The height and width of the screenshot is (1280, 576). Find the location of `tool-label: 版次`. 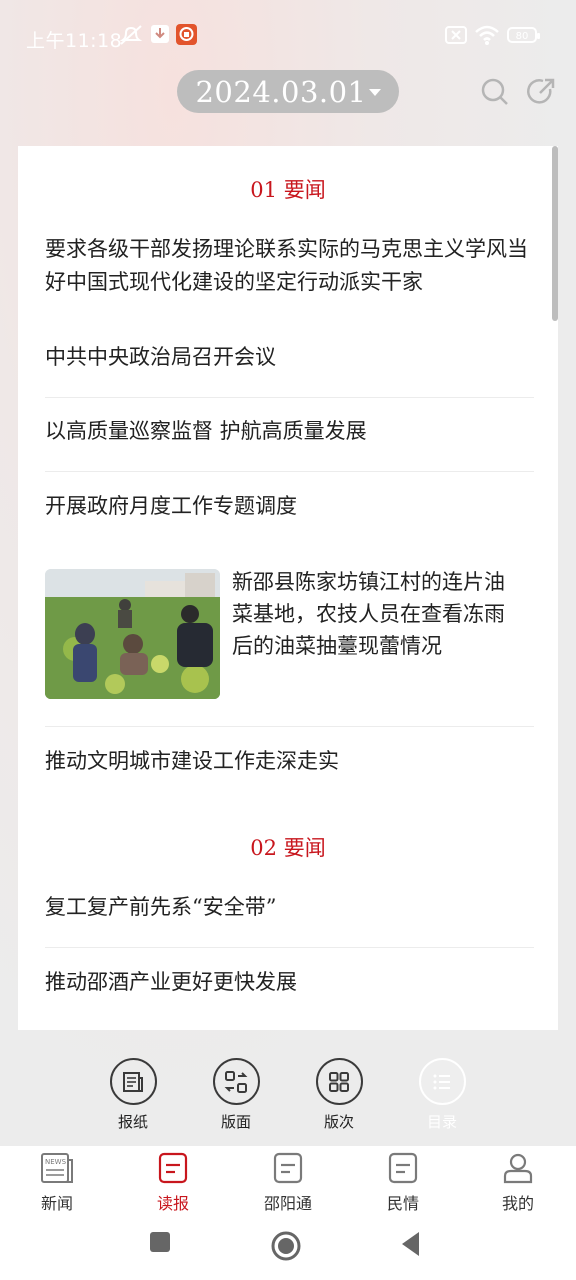

tool-label: 版次 is located at coordinates (338, 1122).